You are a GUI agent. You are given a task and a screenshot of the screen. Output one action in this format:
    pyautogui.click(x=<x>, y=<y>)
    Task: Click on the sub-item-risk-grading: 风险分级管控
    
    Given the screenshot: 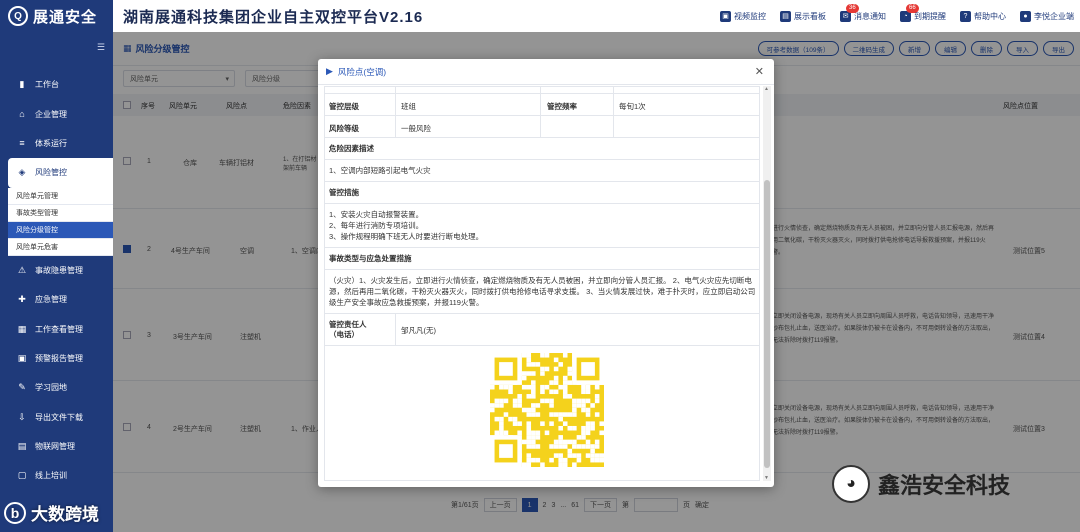 What is the action you would take?
    pyautogui.click(x=60, y=230)
    